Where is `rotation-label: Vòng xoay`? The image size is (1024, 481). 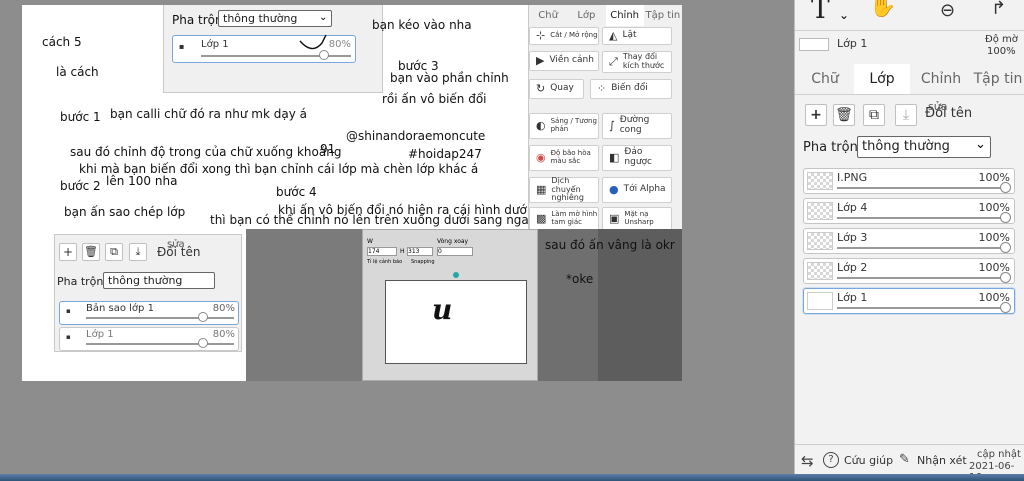
rotation-label: Vòng xoay is located at coordinates (453, 241).